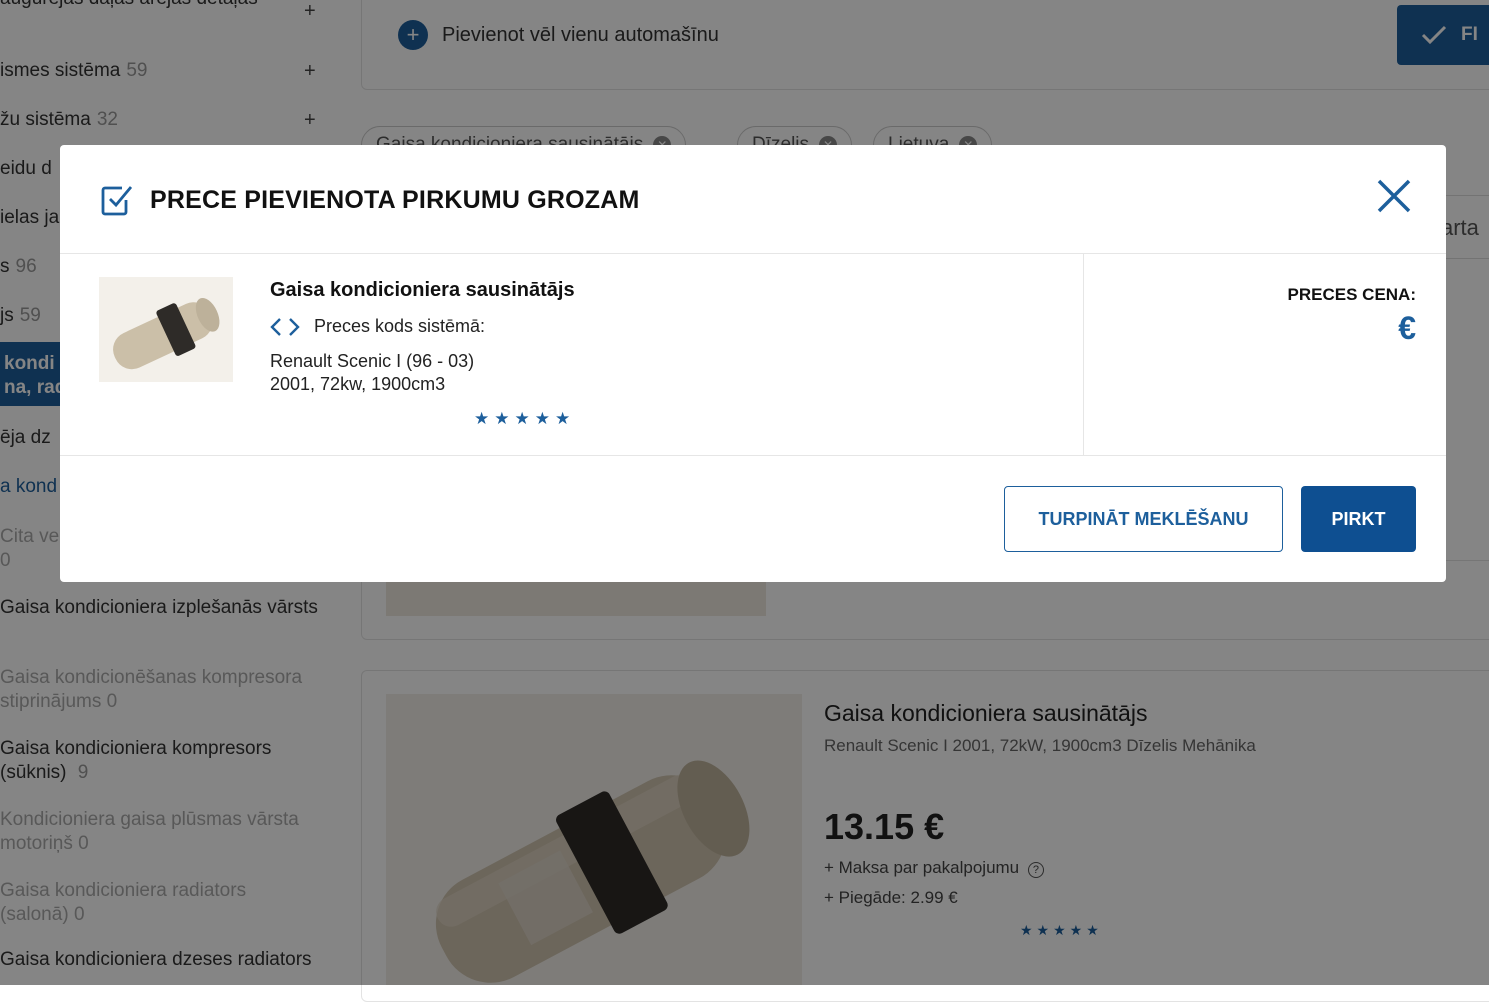 This screenshot has height=1002, width=1489. Describe the element at coordinates (1351, 294) in the screenshot. I see `price-label: PRECES CENA:` at that location.